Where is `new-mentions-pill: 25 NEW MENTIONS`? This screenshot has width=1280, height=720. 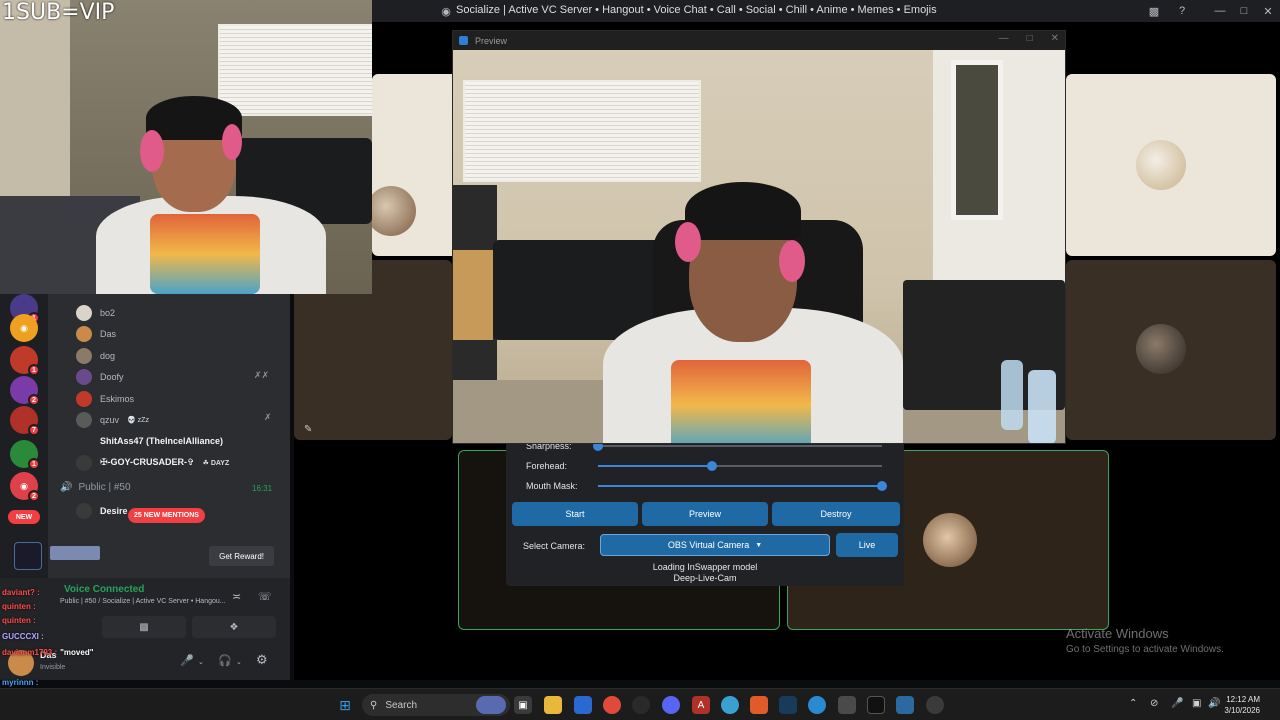 new-mentions-pill: 25 NEW MENTIONS is located at coordinates (166, 515).